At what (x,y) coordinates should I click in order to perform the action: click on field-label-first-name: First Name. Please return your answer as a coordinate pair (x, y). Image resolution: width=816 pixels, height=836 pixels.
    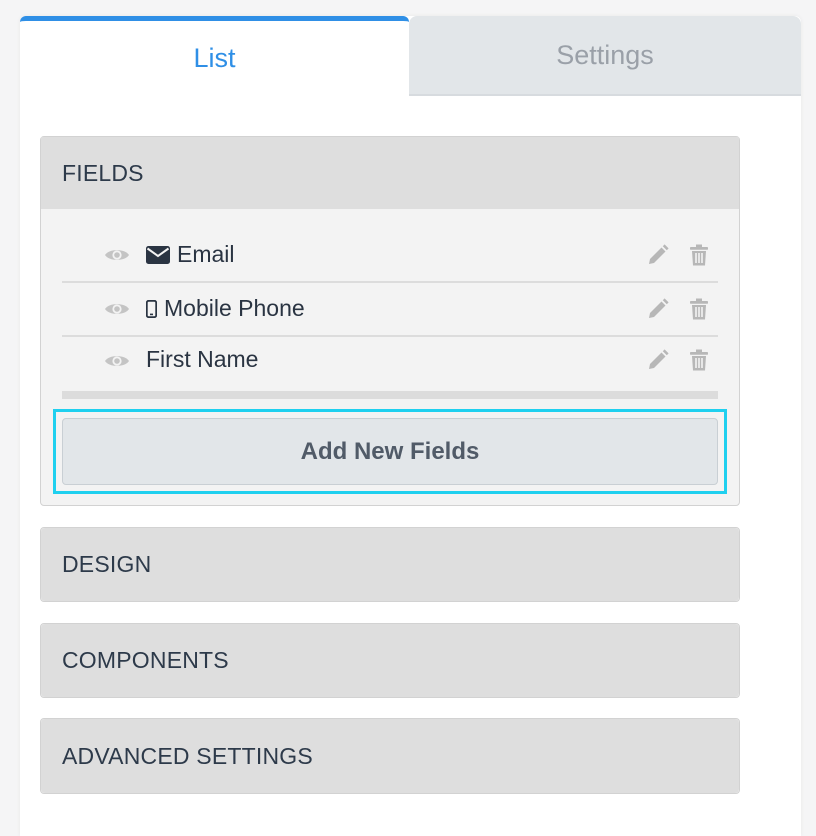
    Looking at the image, I should click on (202, 358).